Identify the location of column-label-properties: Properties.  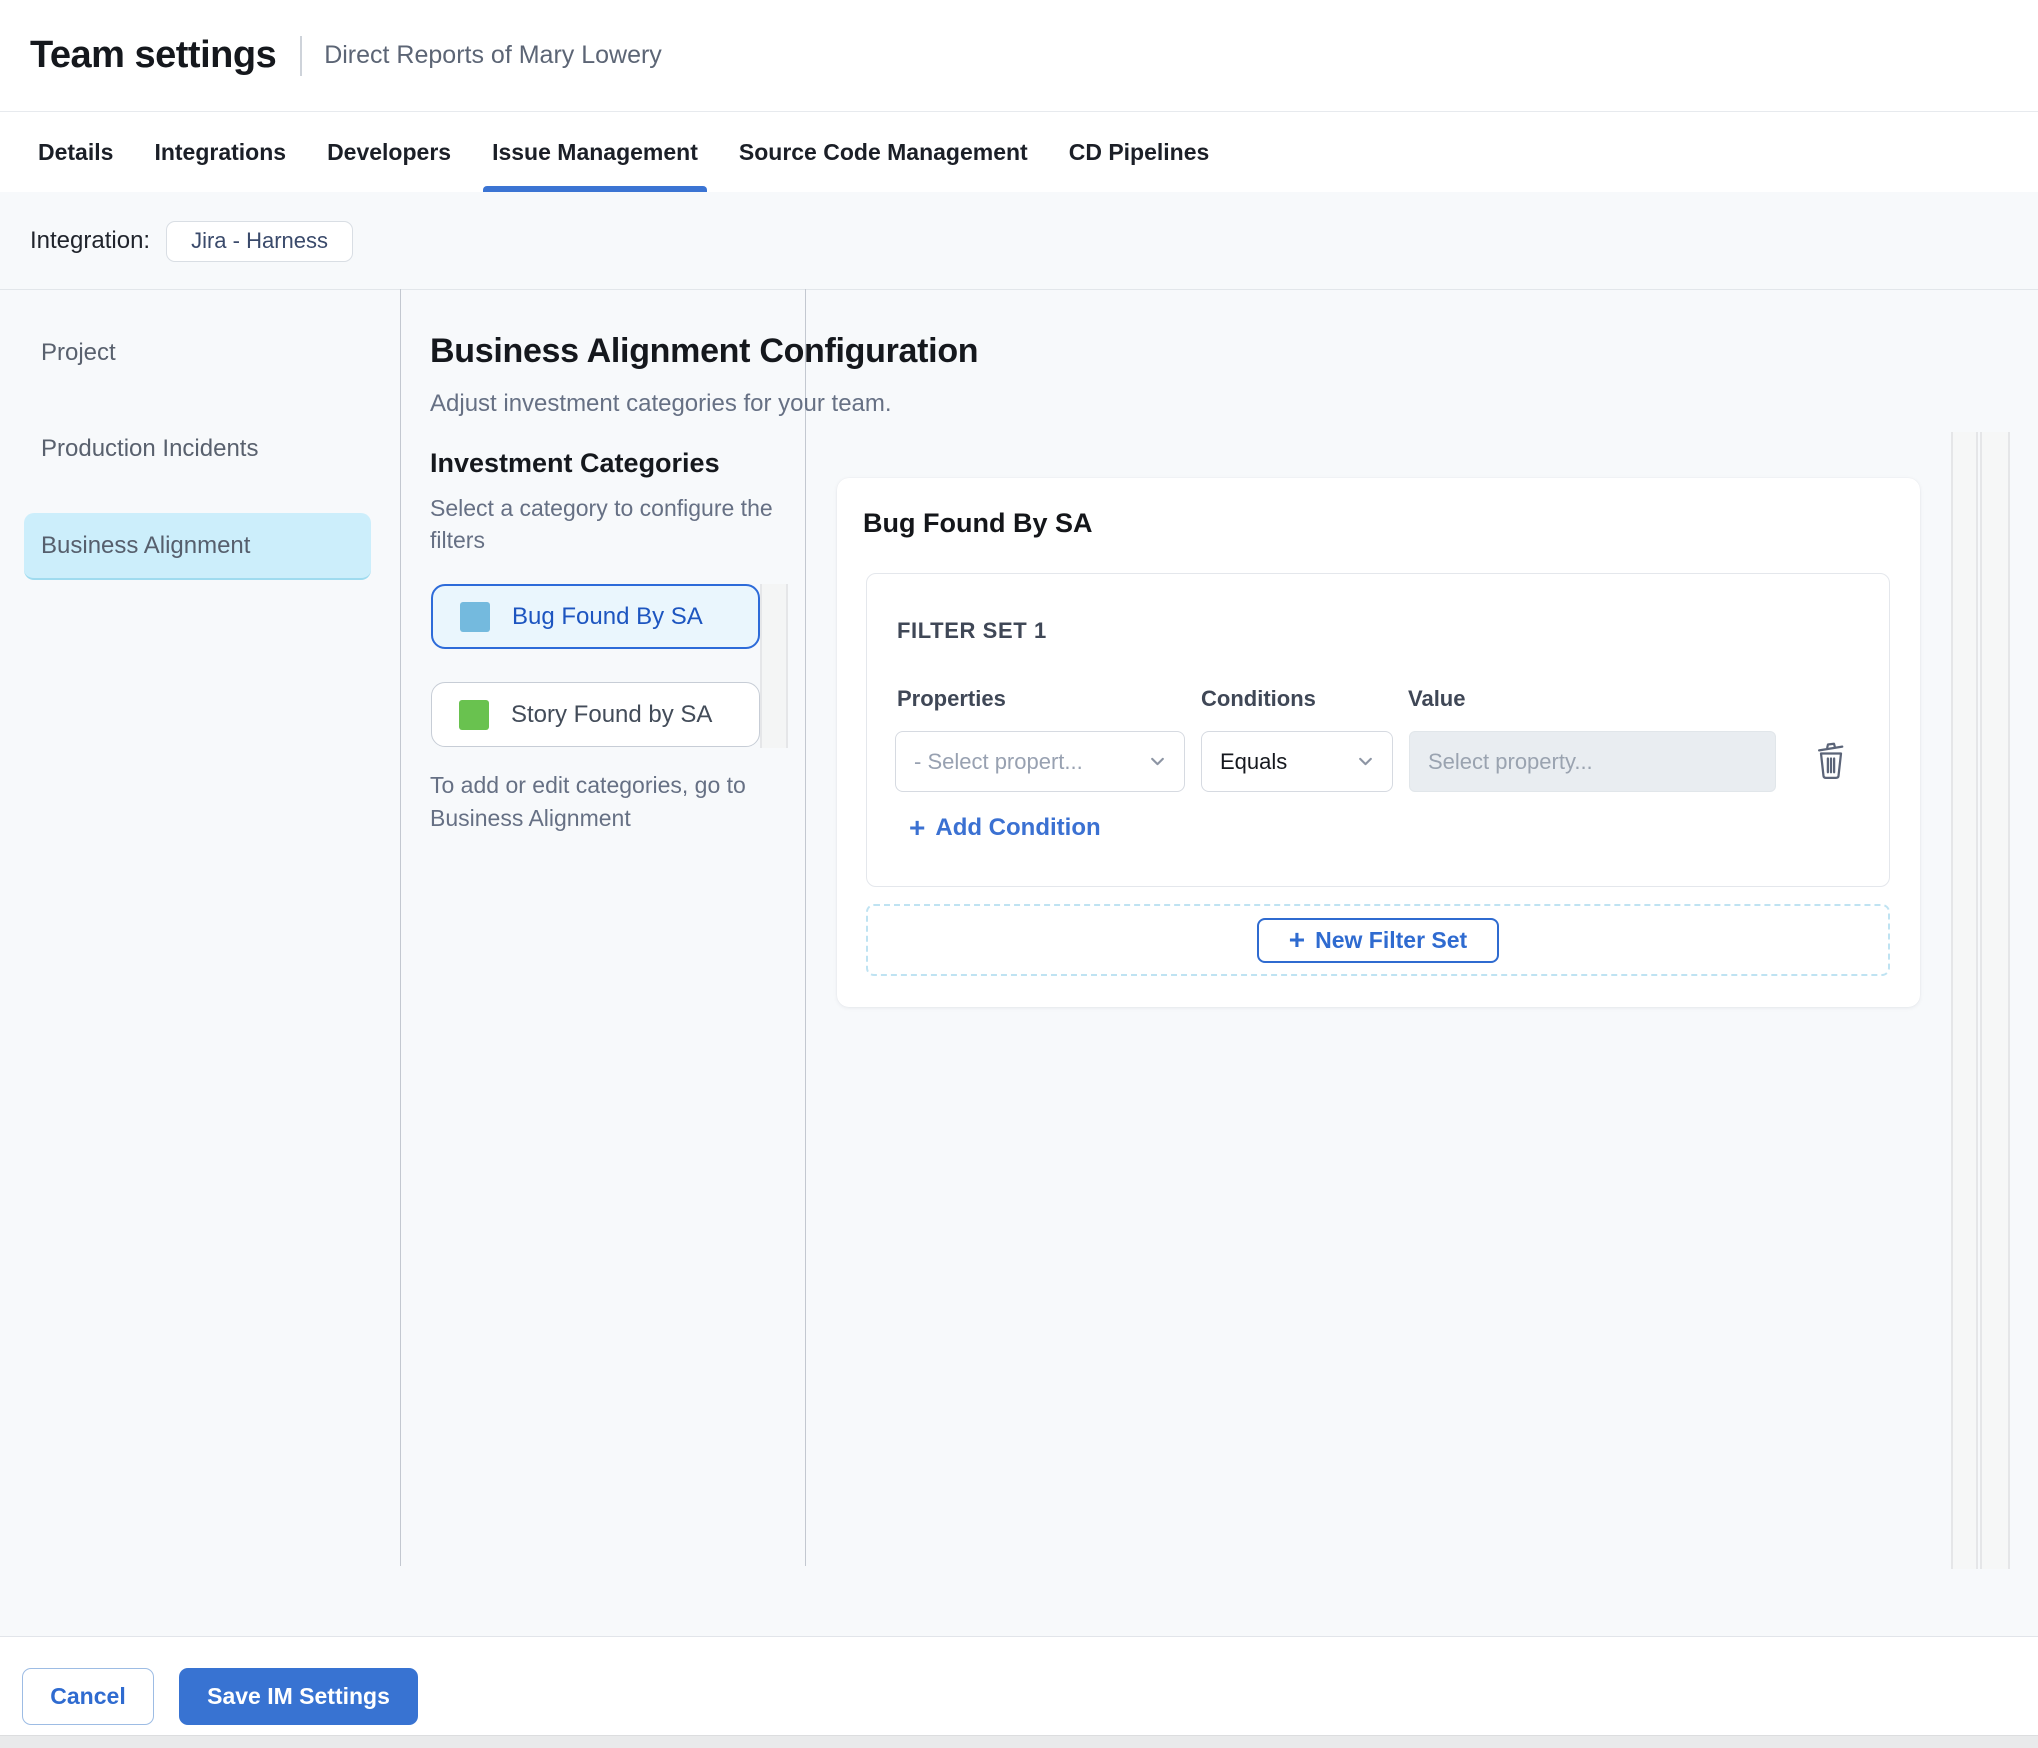
(951, 698).